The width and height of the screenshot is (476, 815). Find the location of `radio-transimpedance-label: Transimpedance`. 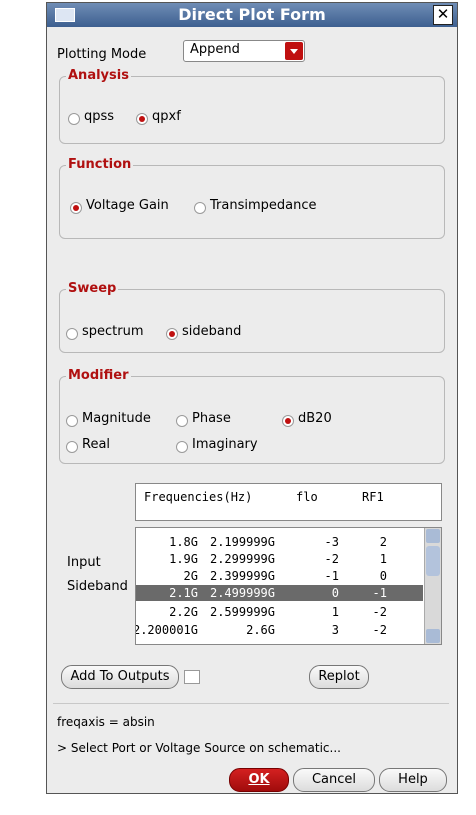

radio-transimpedance-label: Transimpedance is located at coordinates (263, 205).